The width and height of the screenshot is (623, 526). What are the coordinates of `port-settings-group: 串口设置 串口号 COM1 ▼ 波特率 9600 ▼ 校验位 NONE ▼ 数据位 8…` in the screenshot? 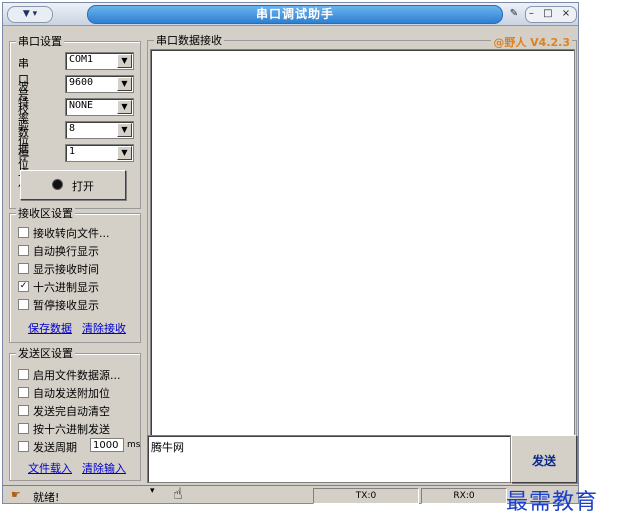 It's located at (75, 122).